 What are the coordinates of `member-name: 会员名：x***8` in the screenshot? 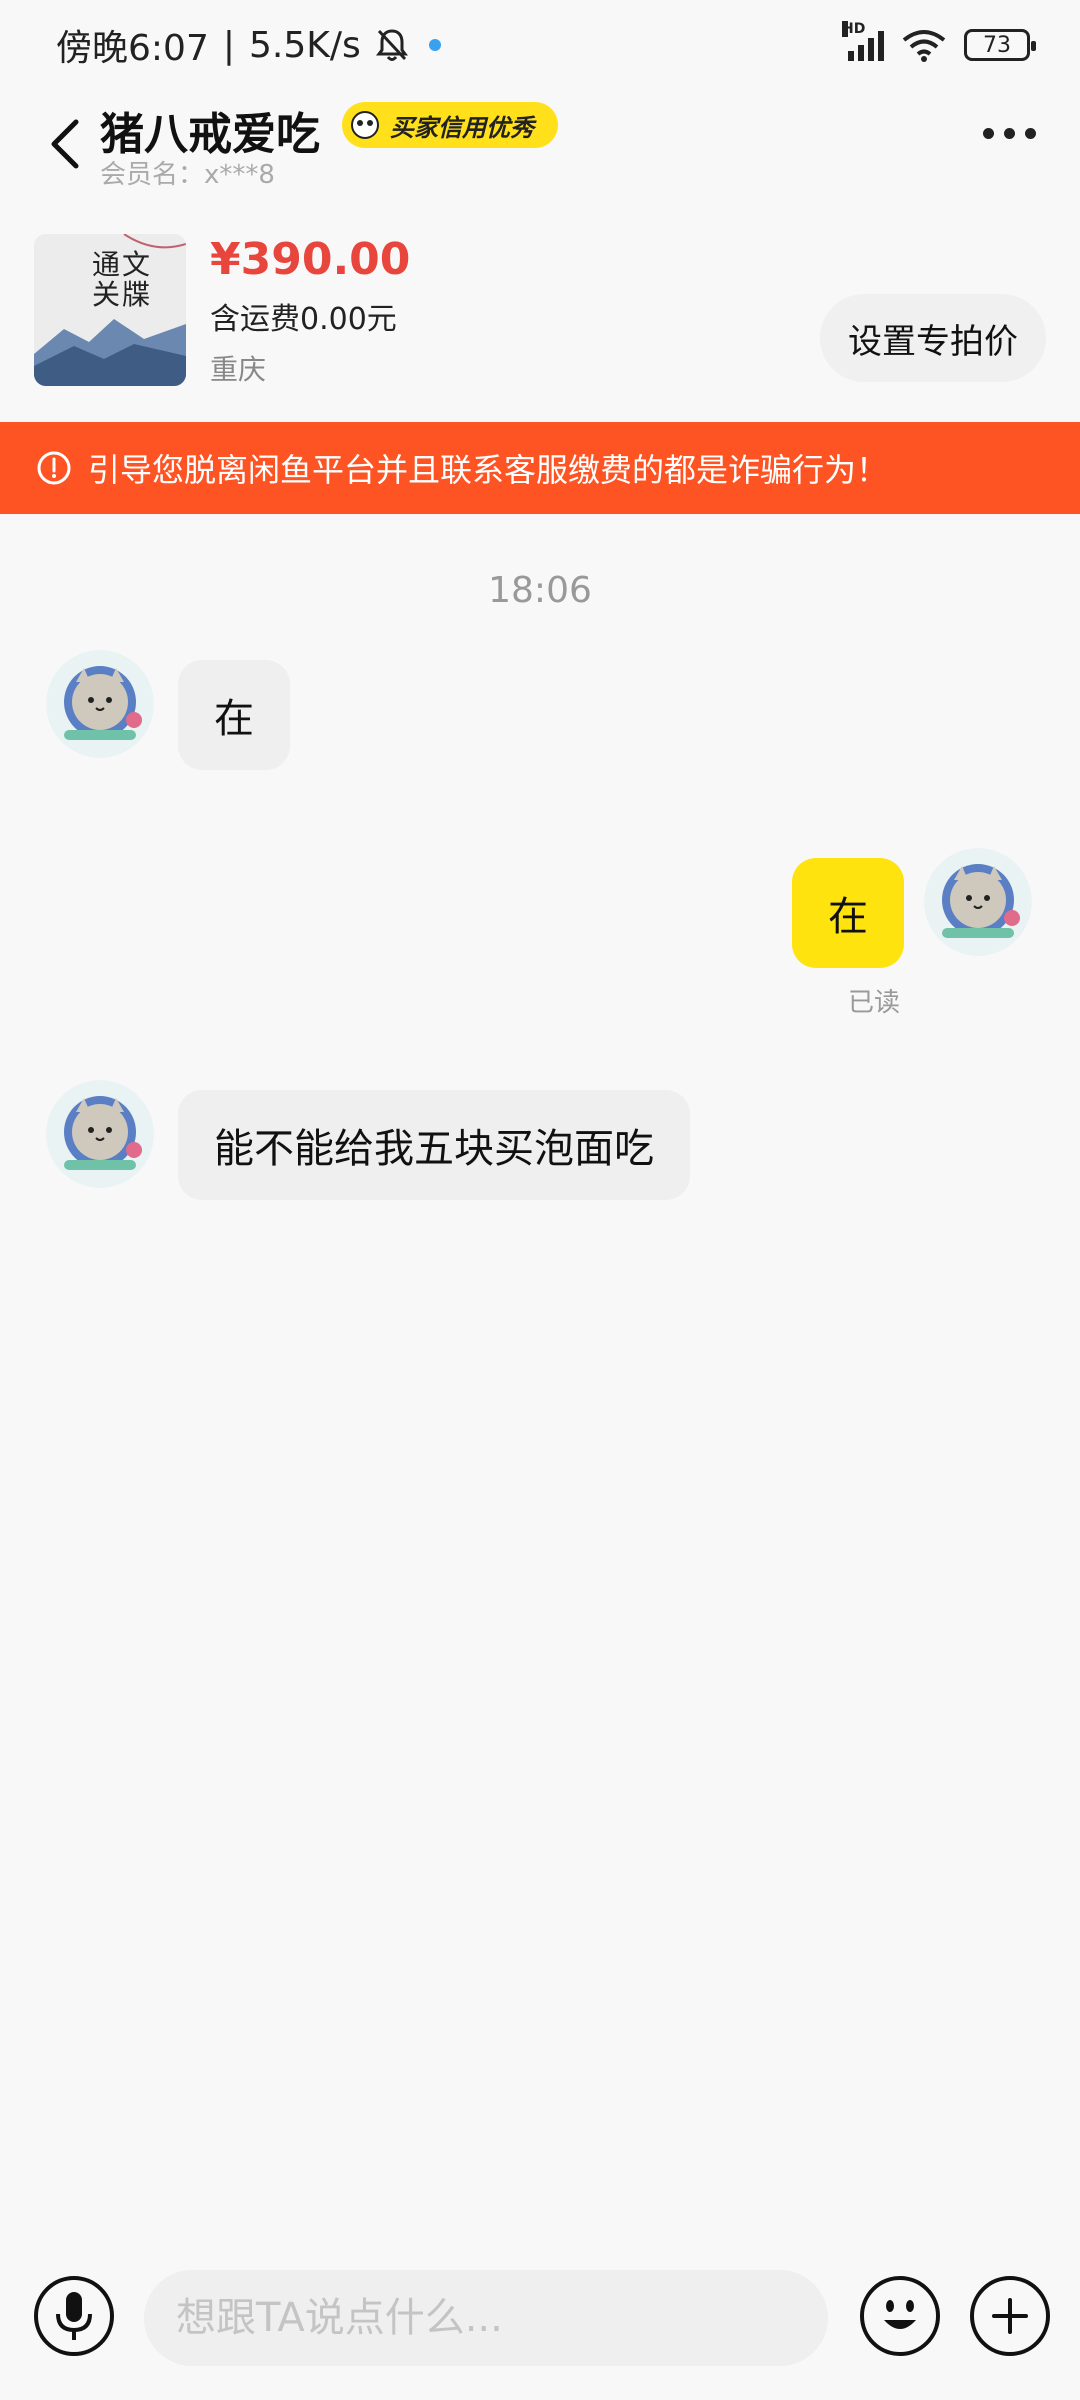 It's located at (187, 175).